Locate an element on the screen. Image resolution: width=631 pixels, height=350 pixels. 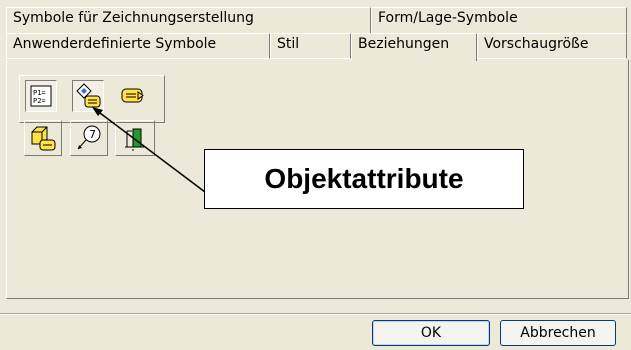
bottom-separator-highlight is located at coordinates (315, 314).